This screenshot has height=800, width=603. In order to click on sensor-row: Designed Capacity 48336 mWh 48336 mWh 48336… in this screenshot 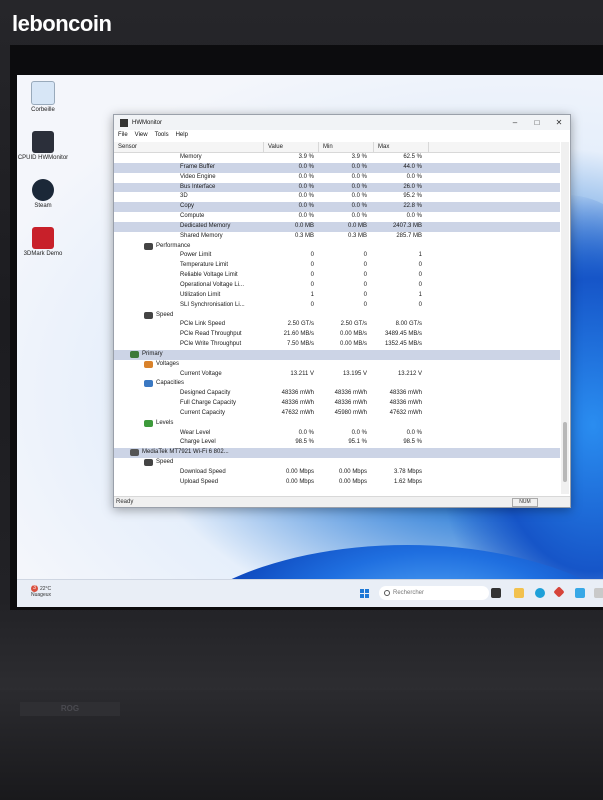, I will do `click(337, 394)`.